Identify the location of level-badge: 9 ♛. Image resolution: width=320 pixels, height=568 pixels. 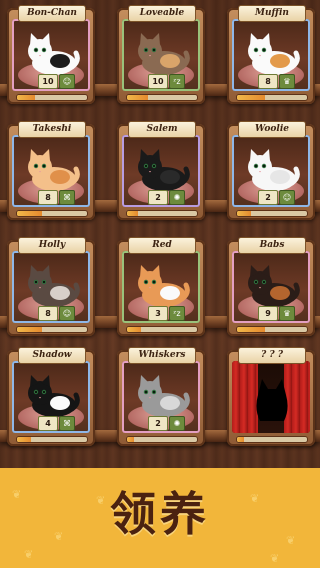
(276, 313).